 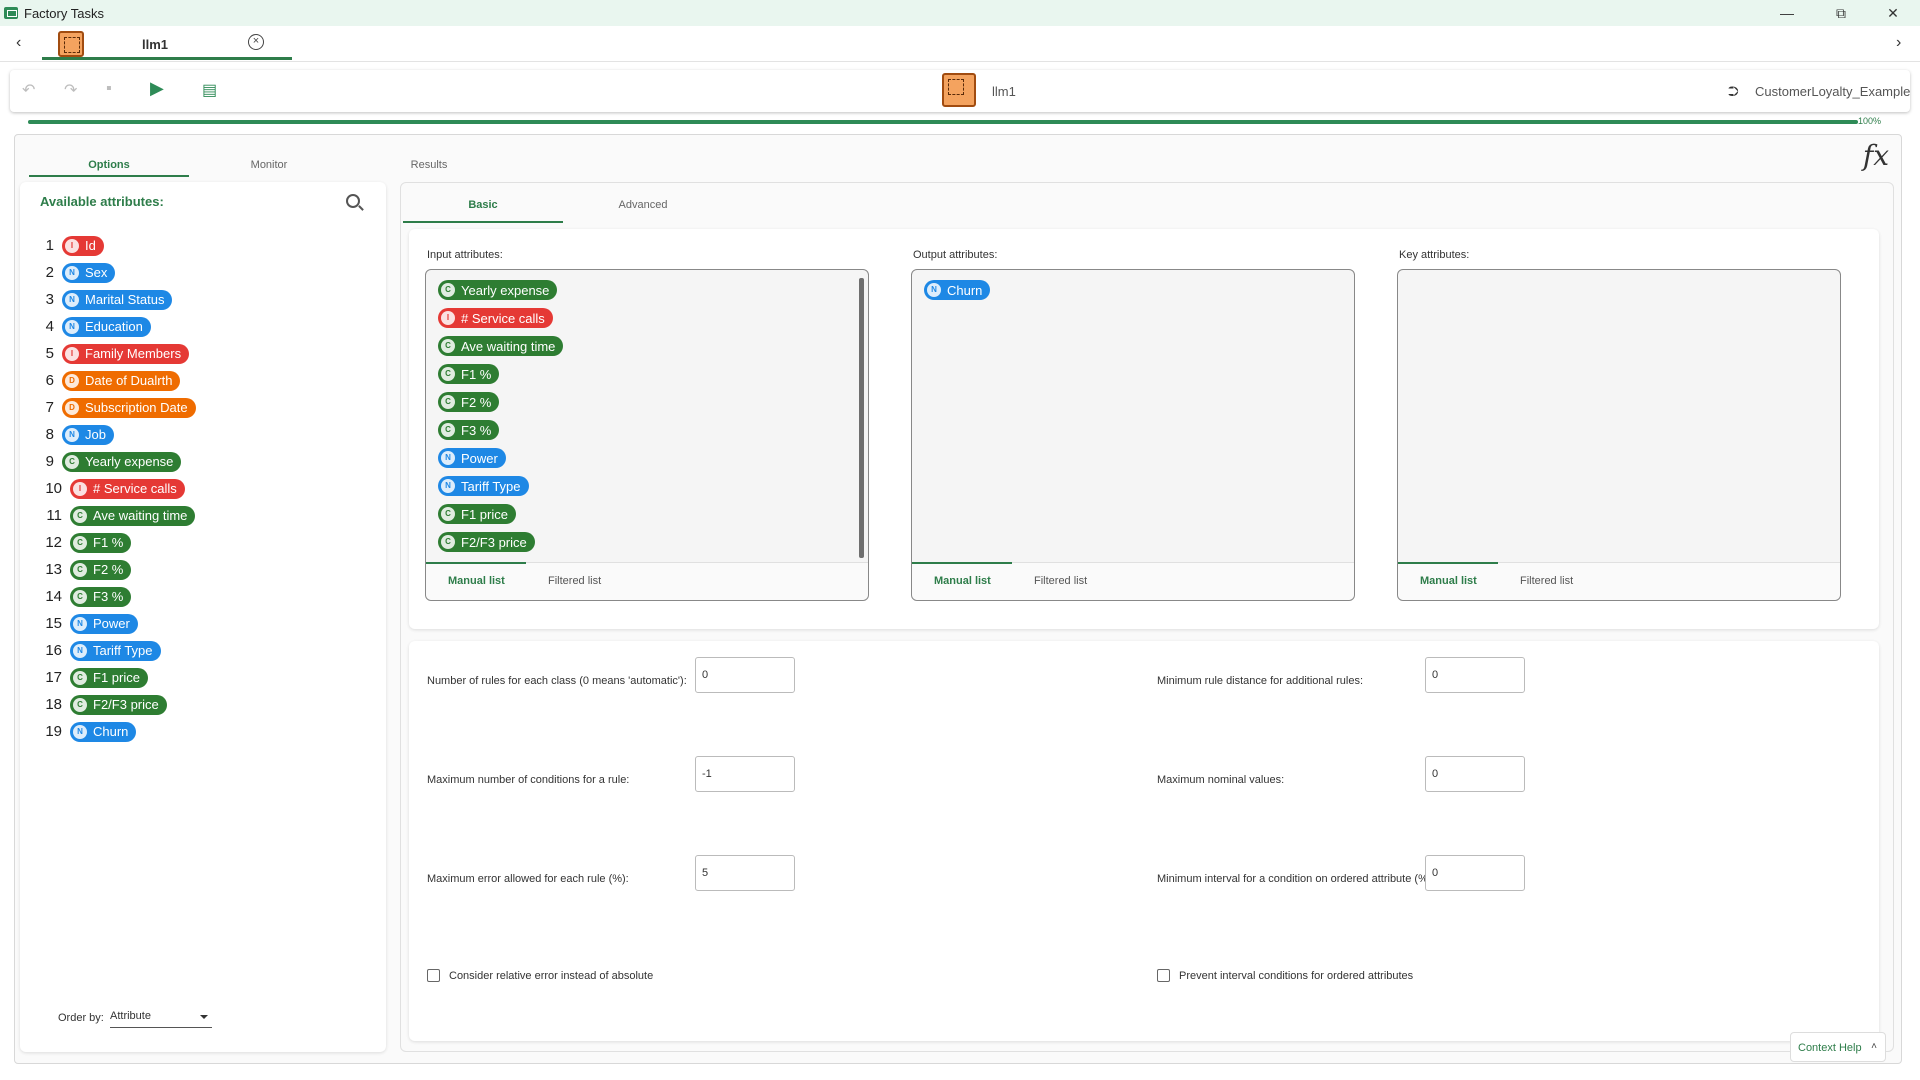 I want to click on max-conditions-input, so click(x=745, y=774).